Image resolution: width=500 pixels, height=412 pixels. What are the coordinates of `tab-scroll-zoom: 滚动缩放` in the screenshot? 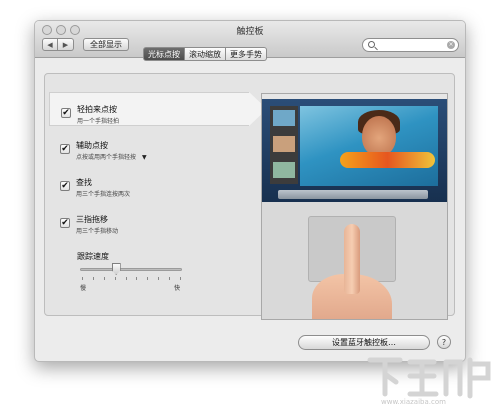 It's located at (205, 54).